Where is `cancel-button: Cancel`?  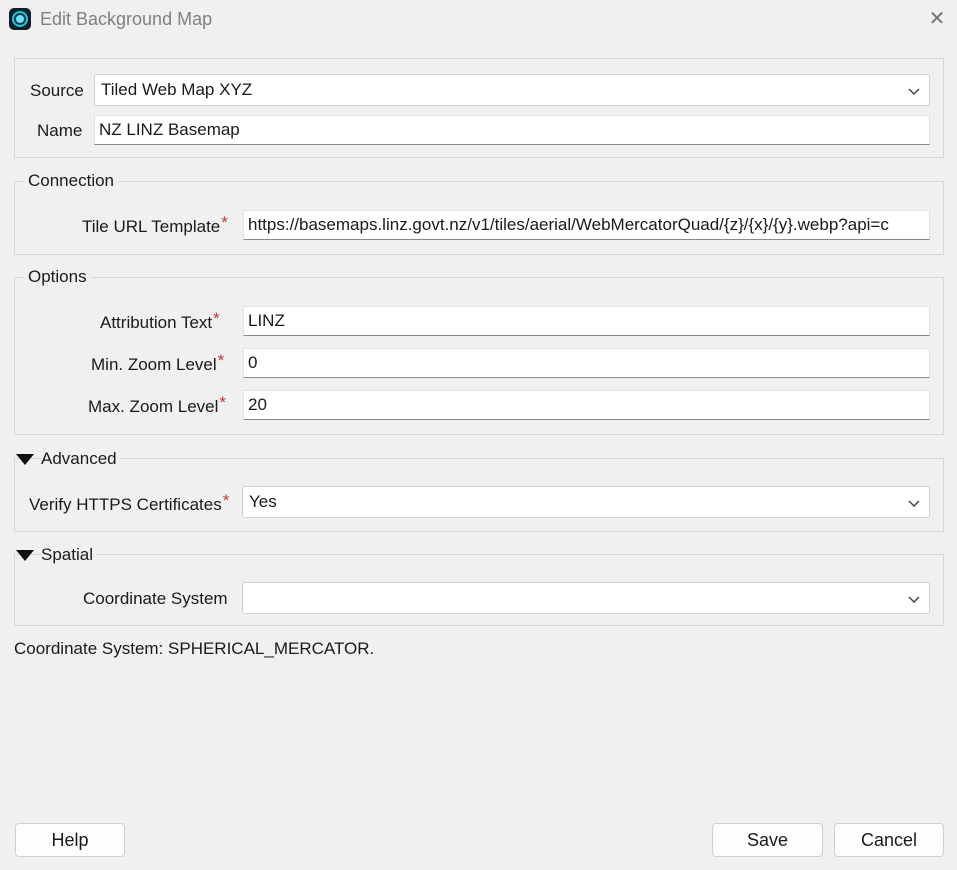
cancel-button: Cancel is located at coordinates (889, 840).